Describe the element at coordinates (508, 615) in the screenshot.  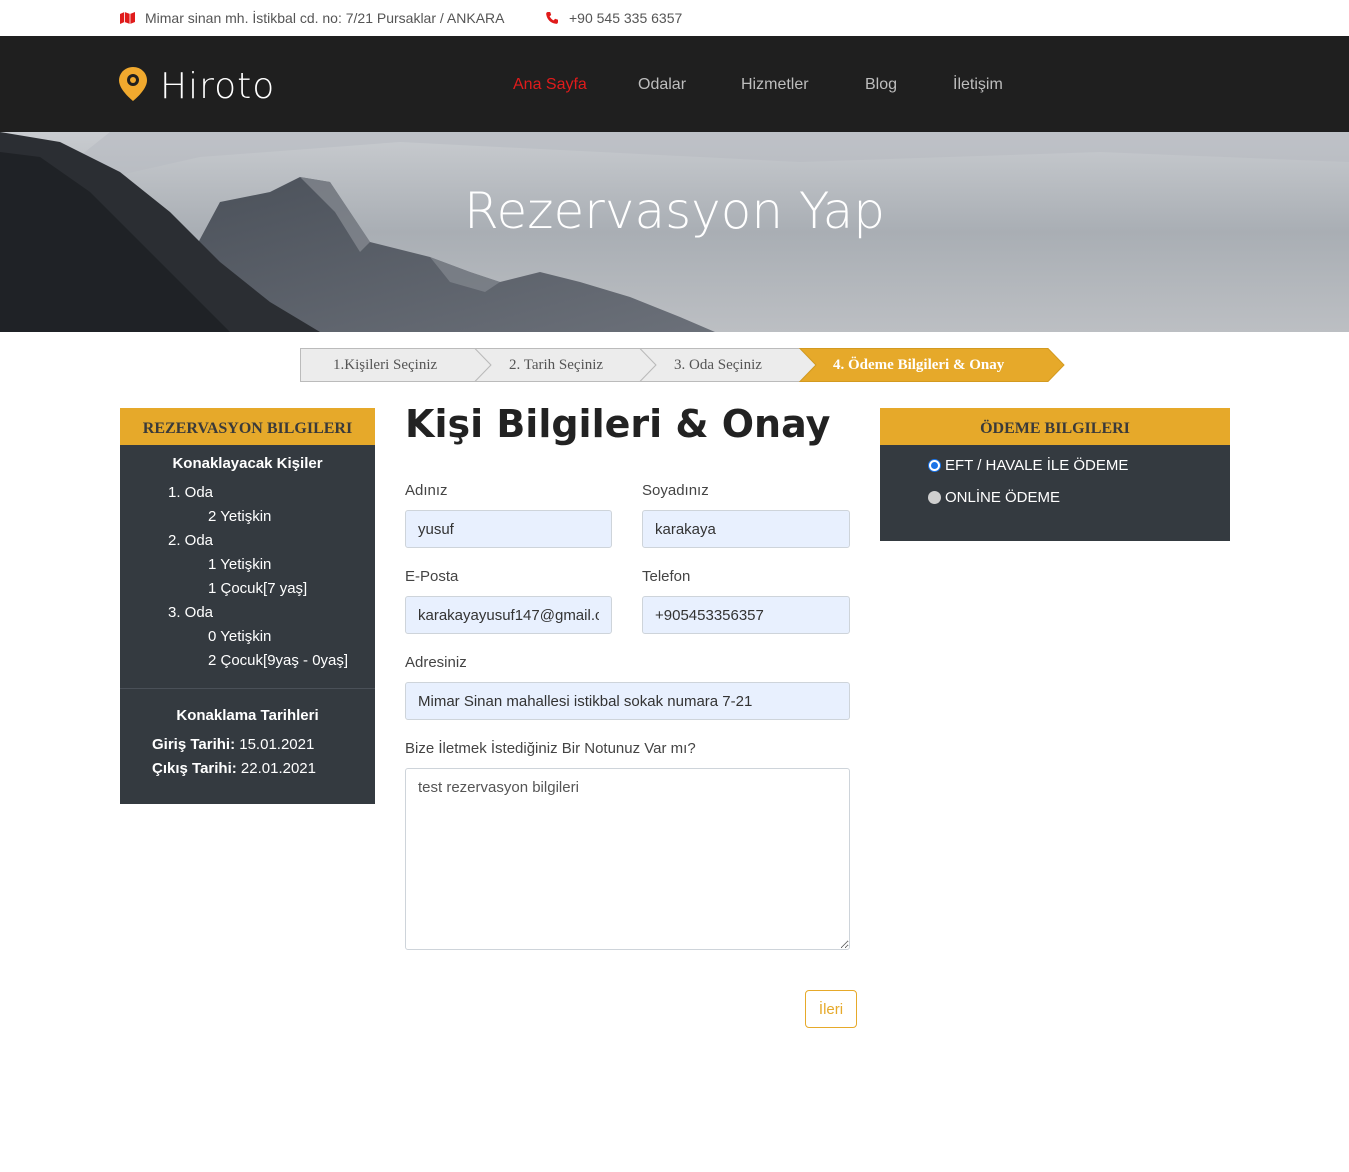
I see `email-input` at that location.